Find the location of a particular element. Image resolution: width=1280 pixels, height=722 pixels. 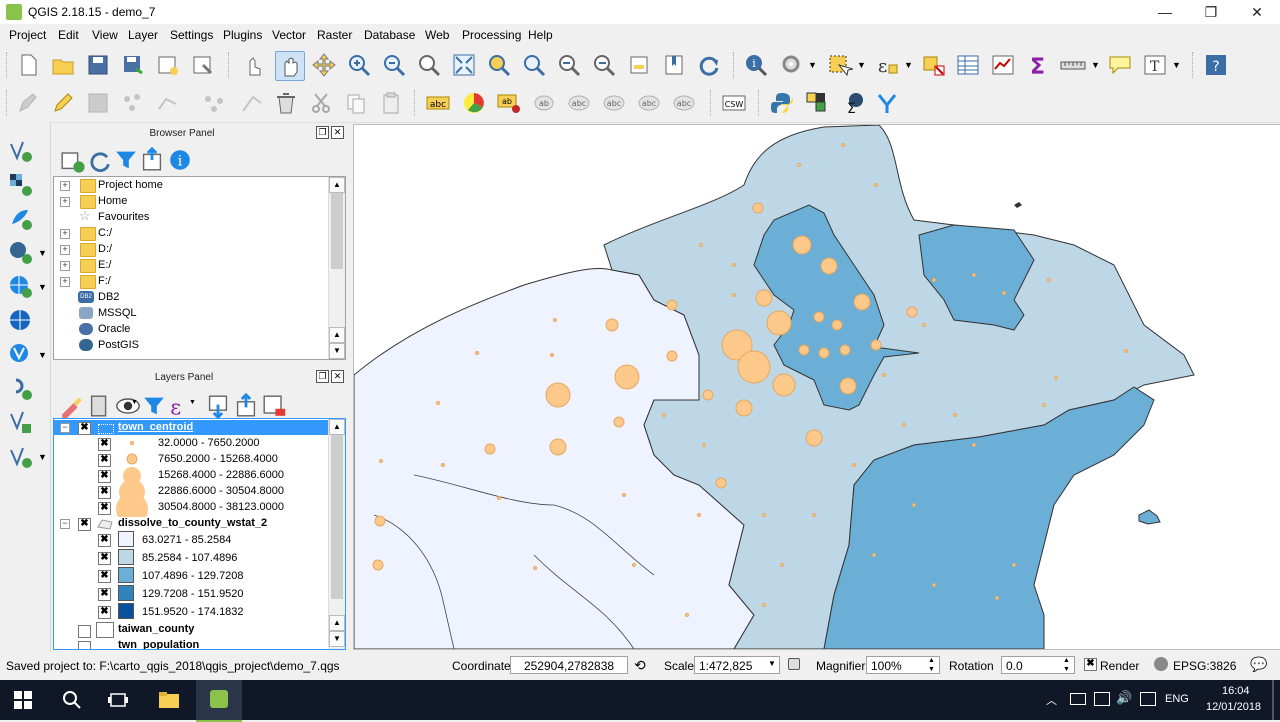

browser-item-mssql: MSSQL is located at coordinates (117, 313).